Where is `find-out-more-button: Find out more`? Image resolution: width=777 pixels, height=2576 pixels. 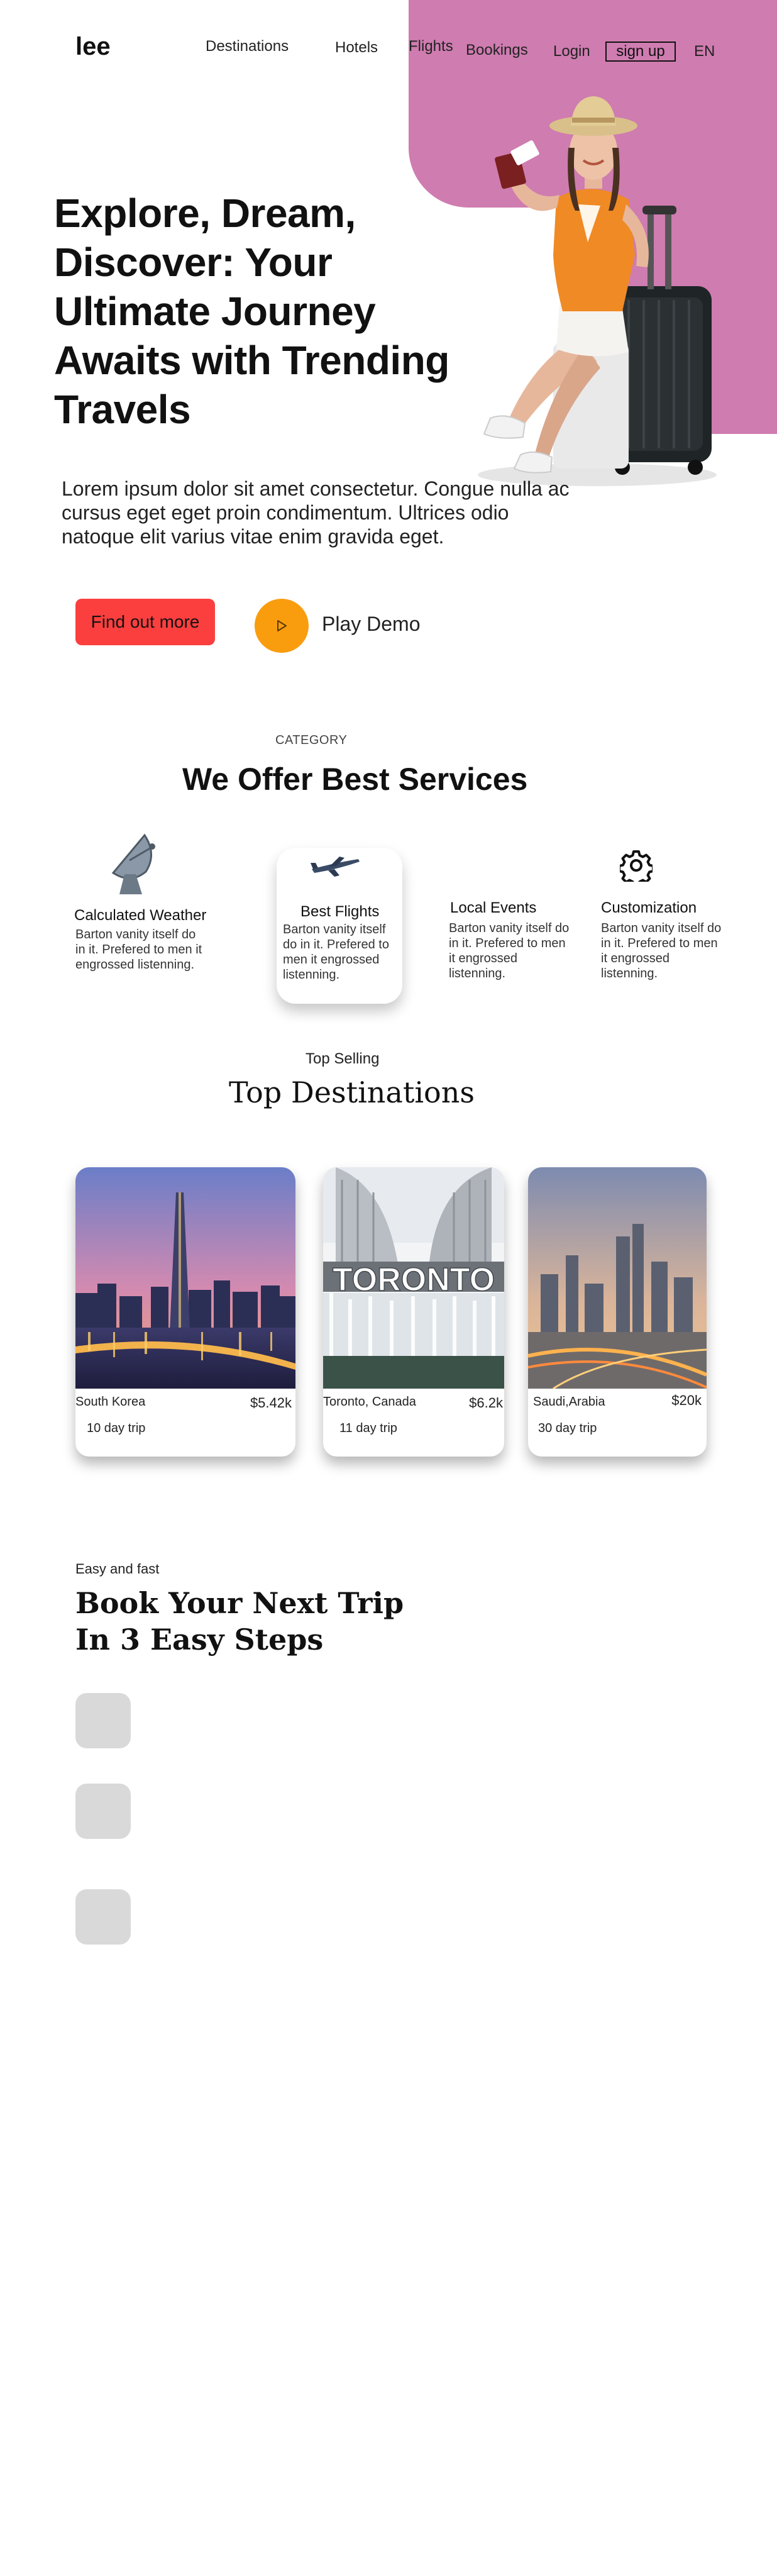 find-out-more-button: Find out more is located at coordinates (145, 622).